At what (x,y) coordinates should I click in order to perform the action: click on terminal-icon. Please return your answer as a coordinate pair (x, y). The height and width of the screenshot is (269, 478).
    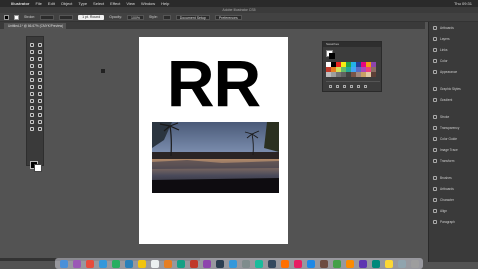
    Looking at the image, I should click on (271, 263).